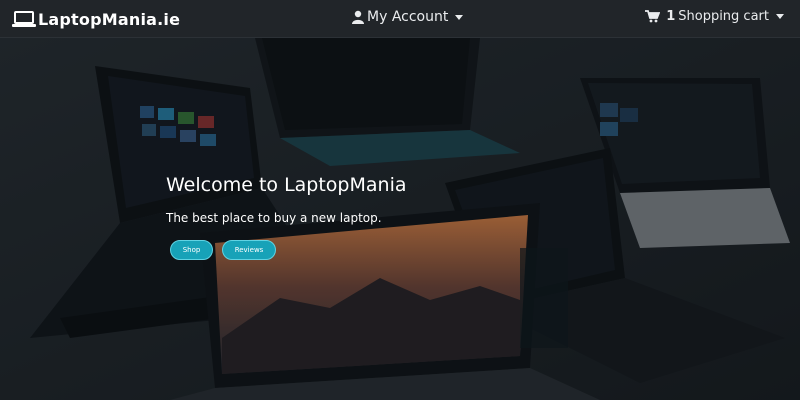 The width and height of the screenshot is (800, 400). I want to click on my-account-dropdown: My Account, so click(408, 17).